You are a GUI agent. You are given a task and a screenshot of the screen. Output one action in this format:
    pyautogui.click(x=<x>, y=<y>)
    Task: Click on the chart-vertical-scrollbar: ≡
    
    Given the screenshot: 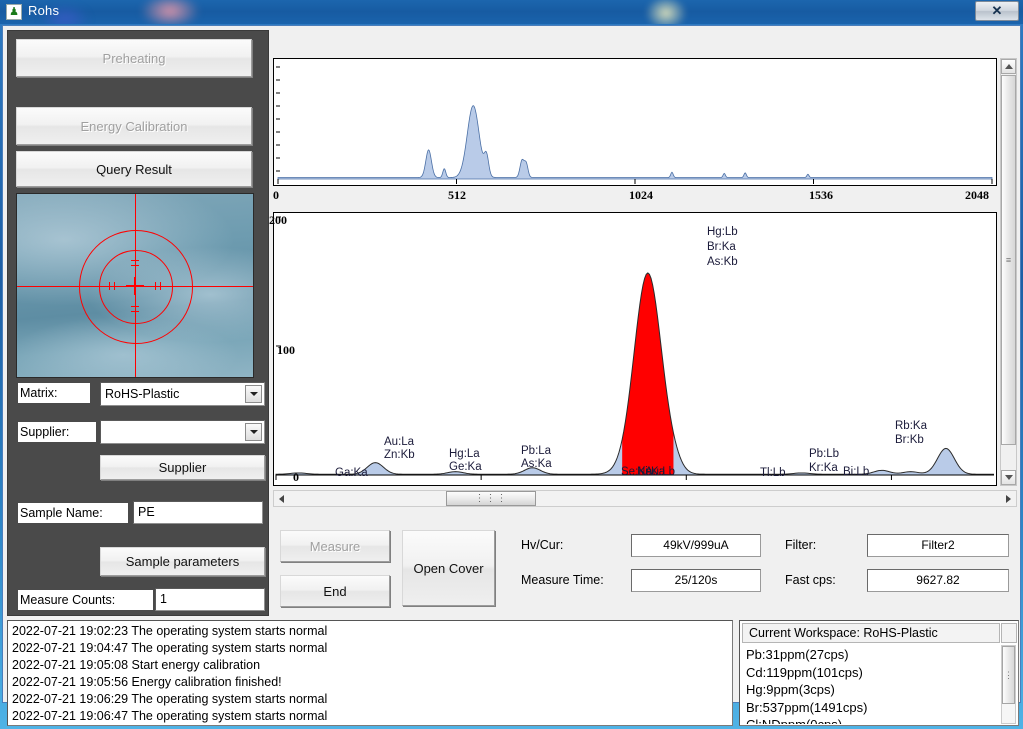 What is the action you would take?
    pyautogui.click(x=1008, y=272)
    